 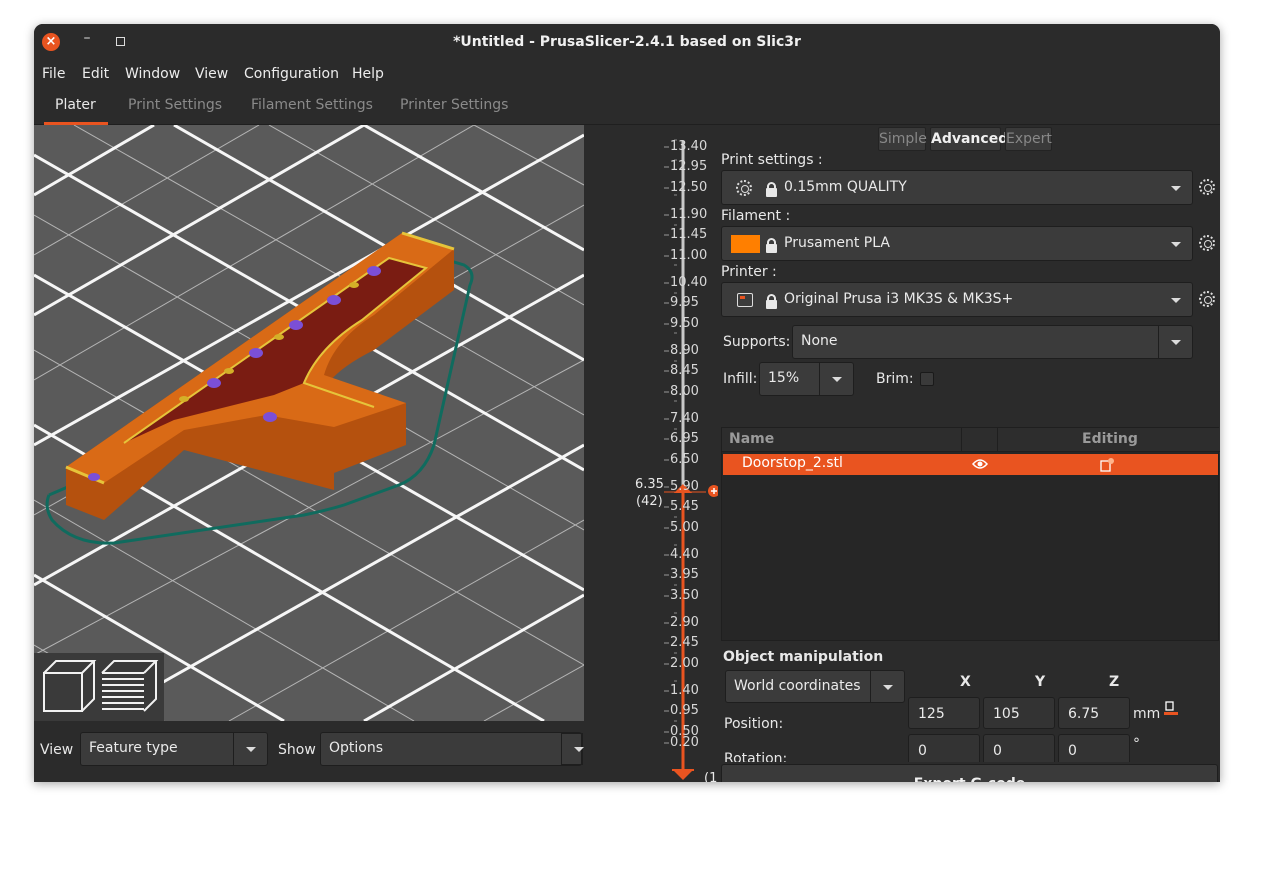 I want to click on current-height-label: 6.35, so click(x=649, y=484).